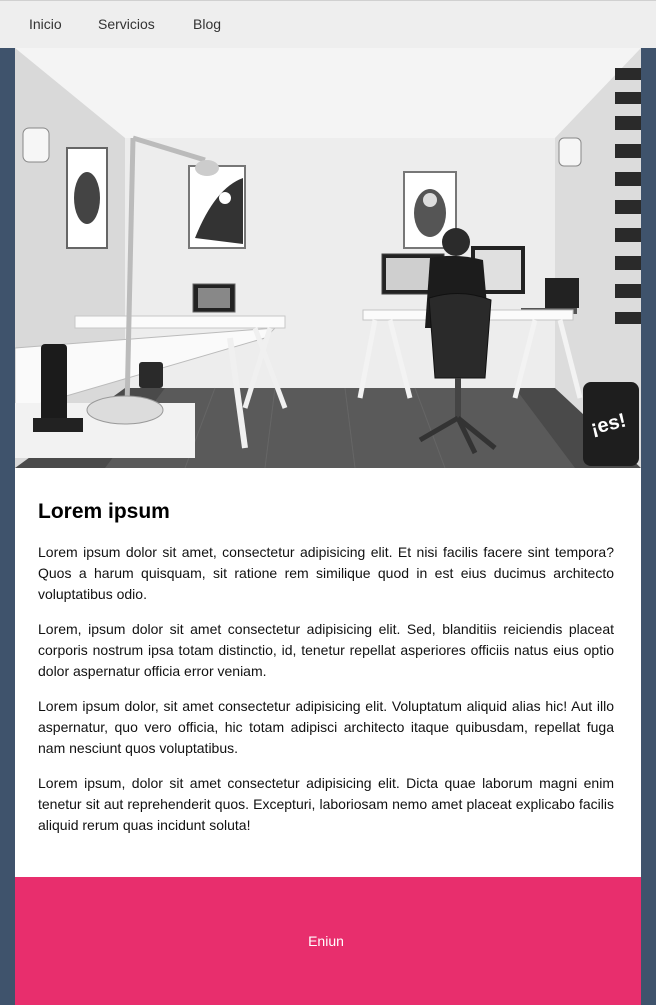  What do you see at coordinates (45, 24) in the screenshot?
I see `nav-item-inicio: Inicio` at bounding box center [45, 24].